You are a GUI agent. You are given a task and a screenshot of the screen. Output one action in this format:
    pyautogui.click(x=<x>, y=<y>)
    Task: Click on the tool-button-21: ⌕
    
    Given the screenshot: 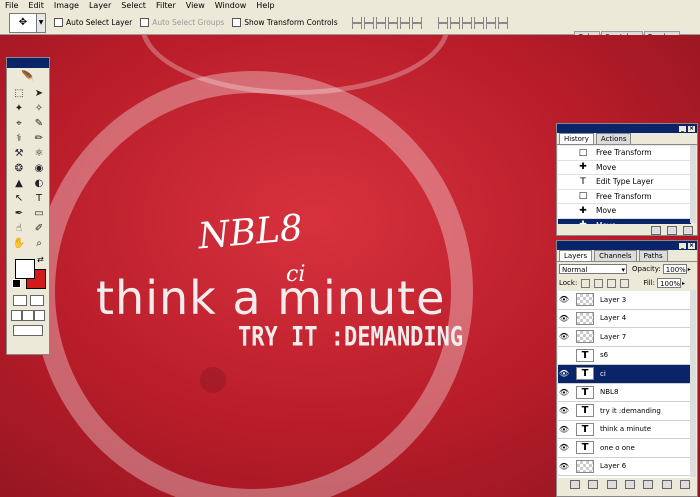 What is the action you would take?
    pyautogui.click(x=39, y=243)
    